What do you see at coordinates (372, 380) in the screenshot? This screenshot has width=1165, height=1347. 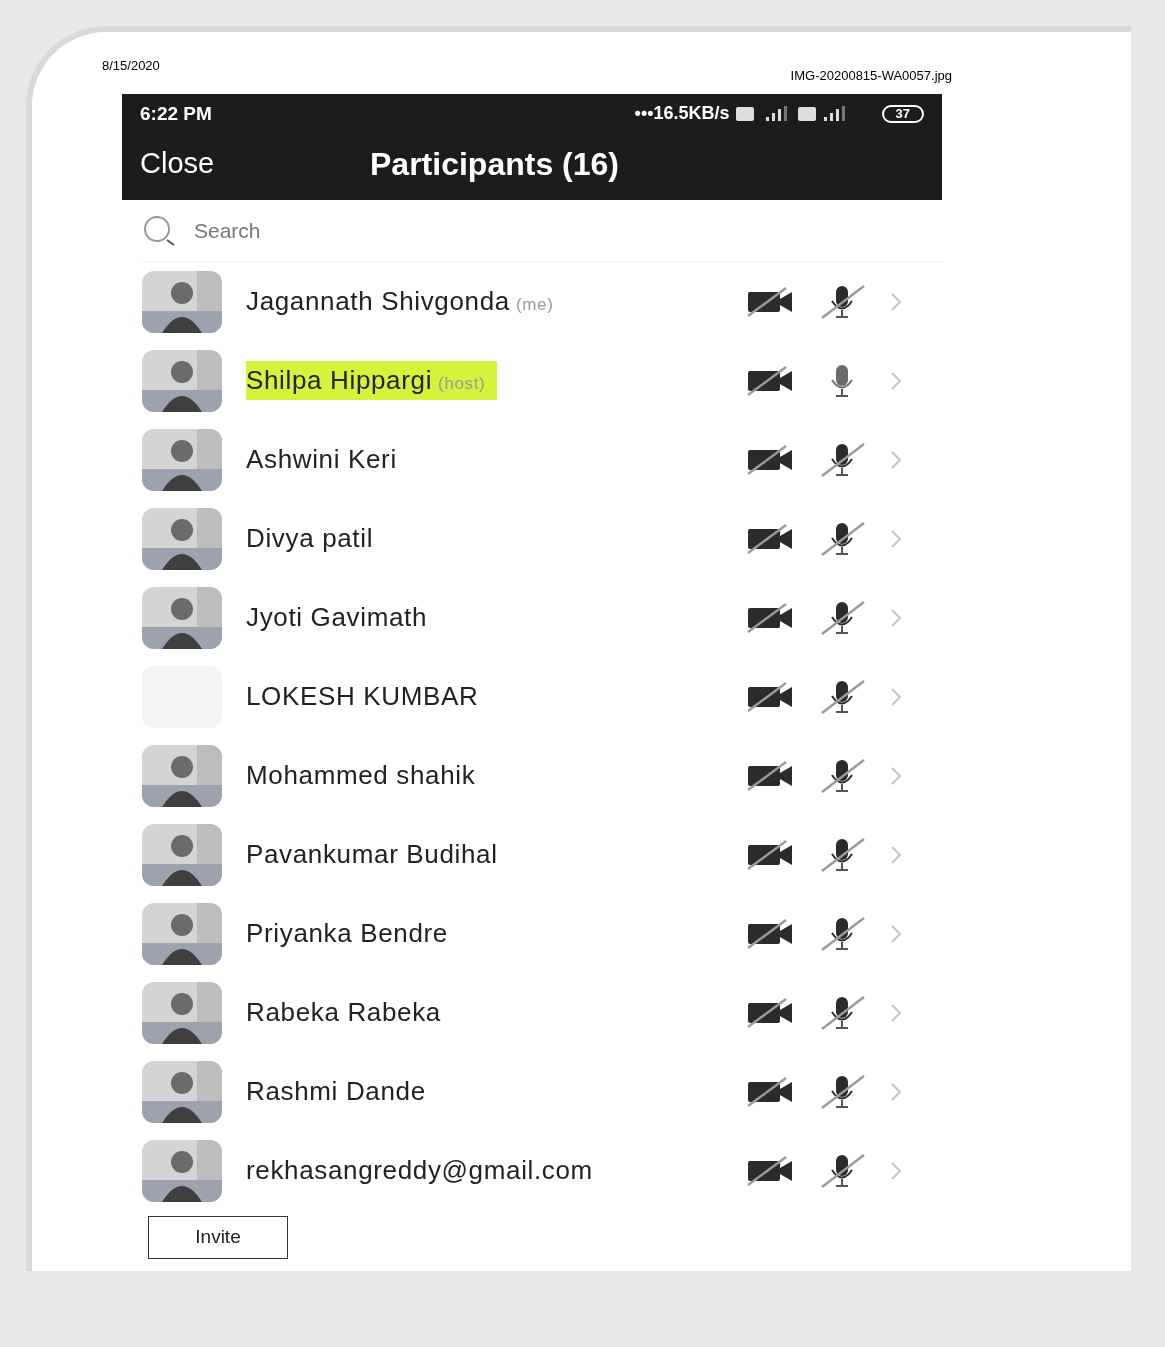 I see `participant-name: Shilpa Hippargi (host)` at bounding box center [372, 380].